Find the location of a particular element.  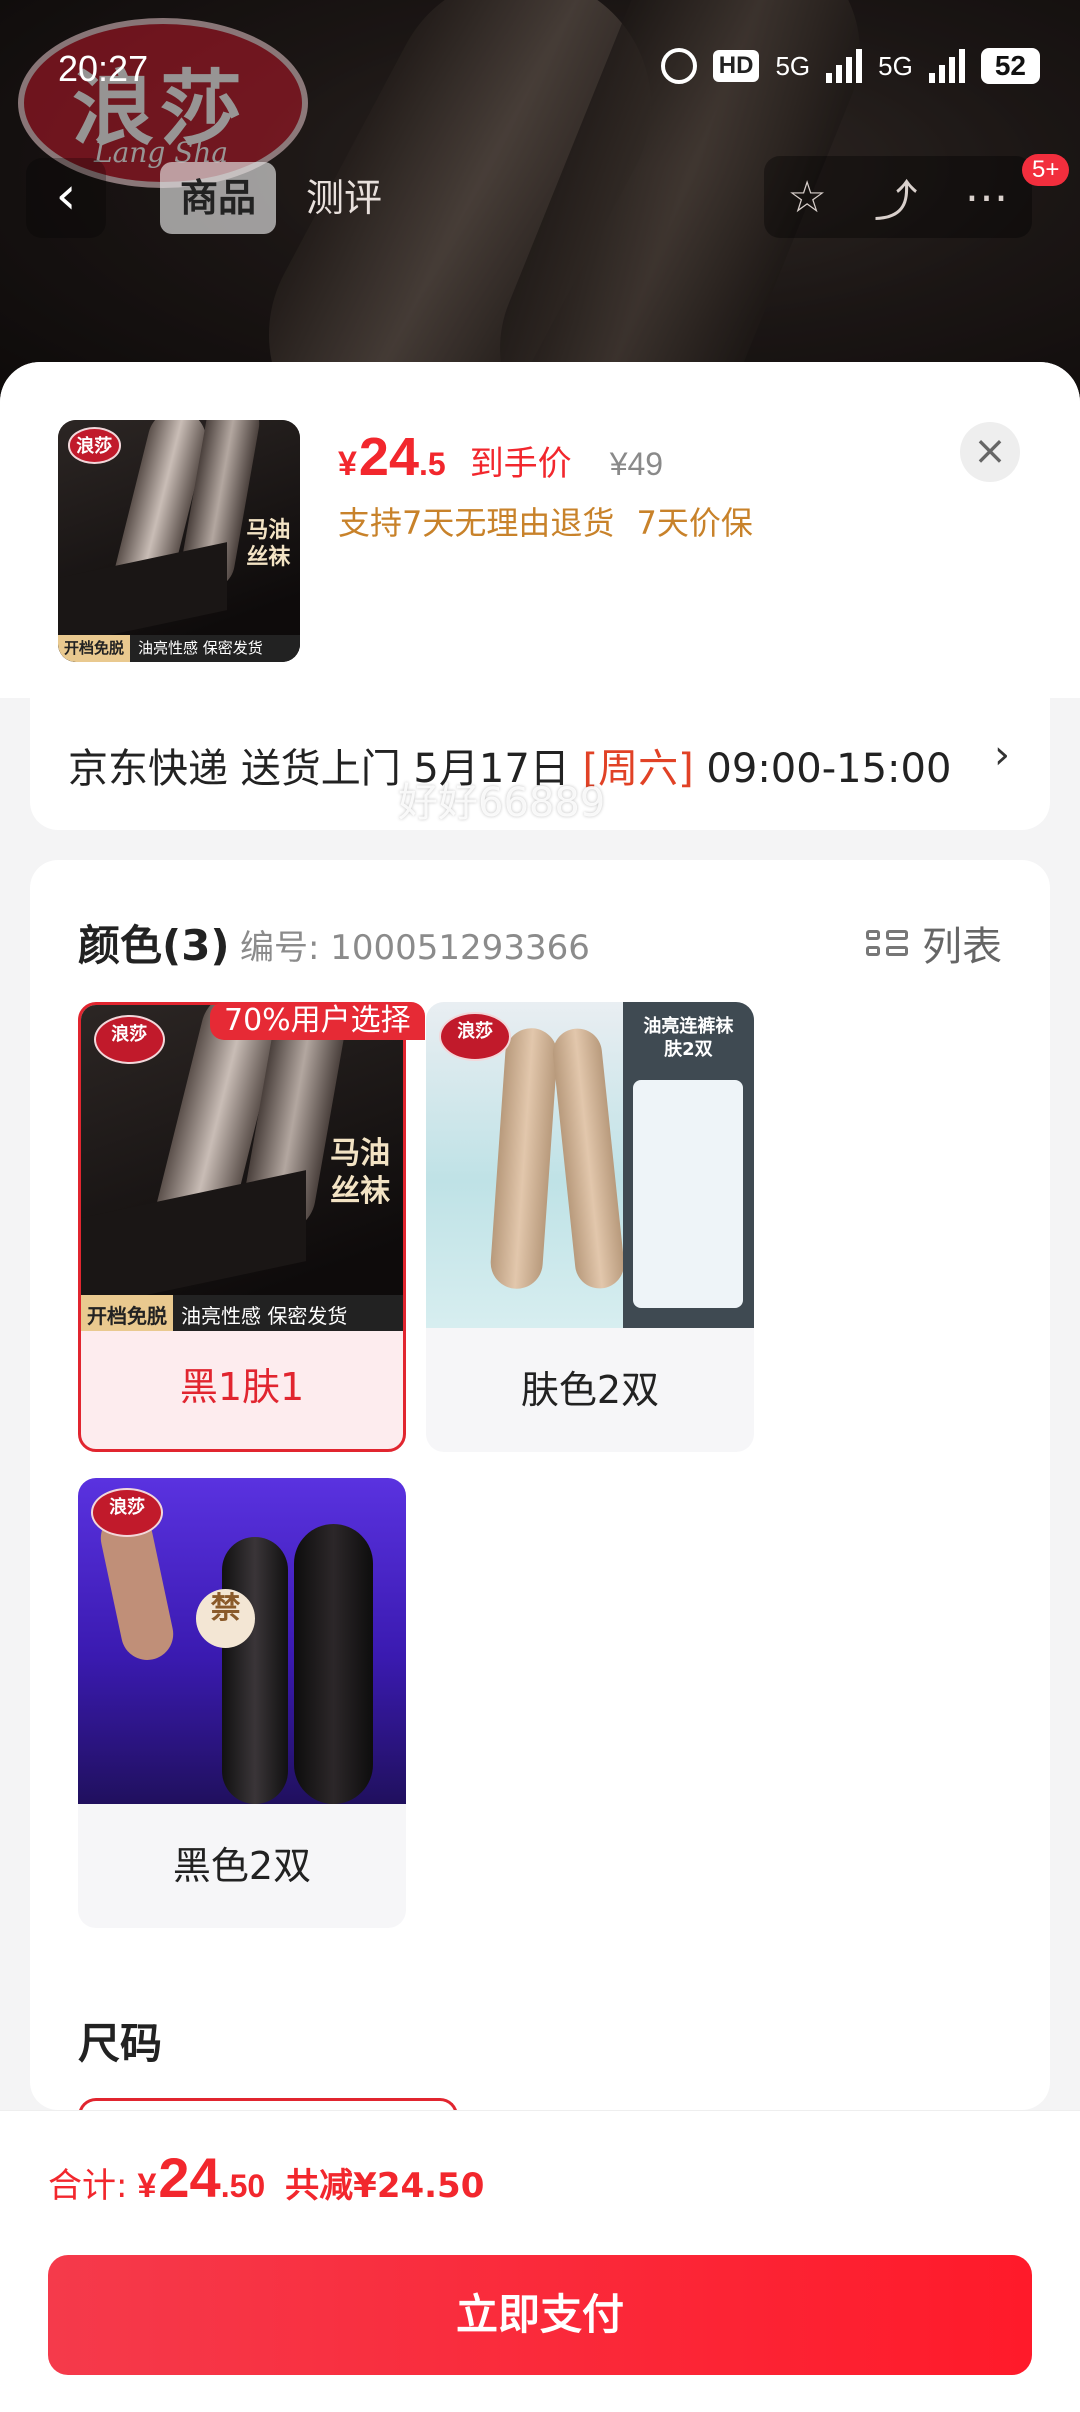

color-option-label: 黑1肤1 is located at coordinates (242, 1387).